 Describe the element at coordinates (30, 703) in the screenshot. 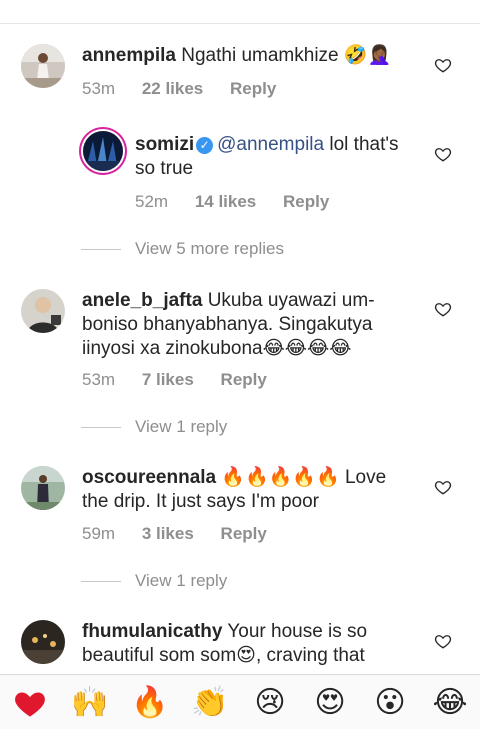

I see `red-heart-icon` at that location.